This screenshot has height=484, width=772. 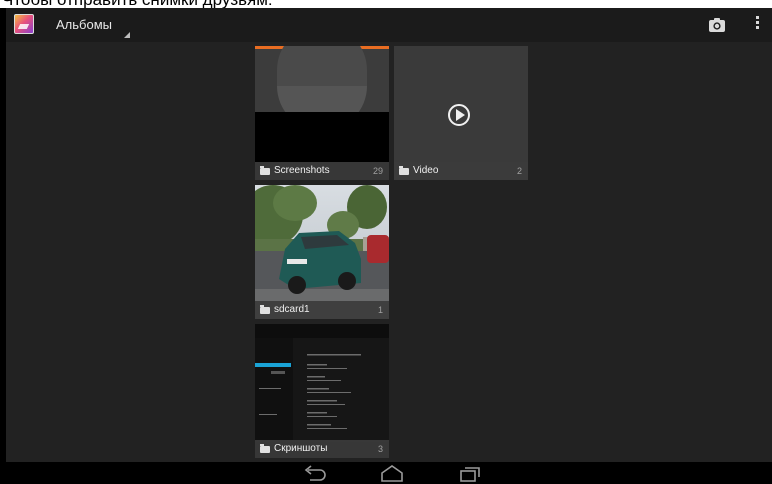 I want to click on action-bar: Альбомы, so click(x=389, y=25).